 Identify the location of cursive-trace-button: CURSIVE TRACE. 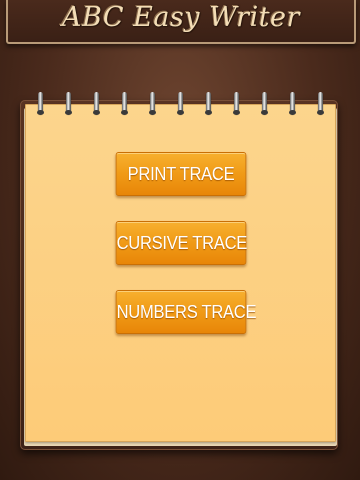
(181, 243).